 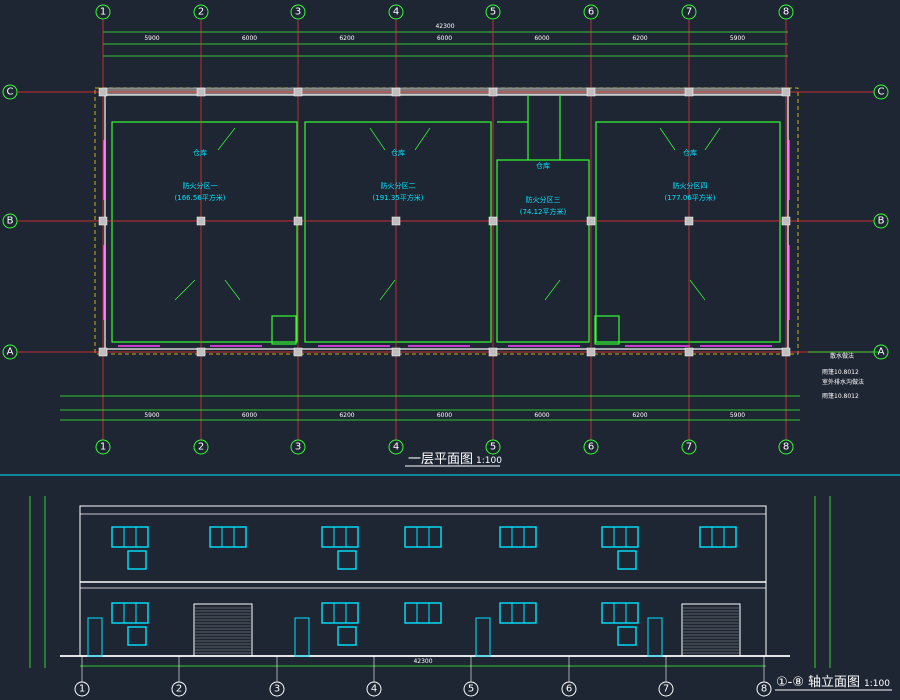 I want to click on column-3C, so click(x=298, y=92).